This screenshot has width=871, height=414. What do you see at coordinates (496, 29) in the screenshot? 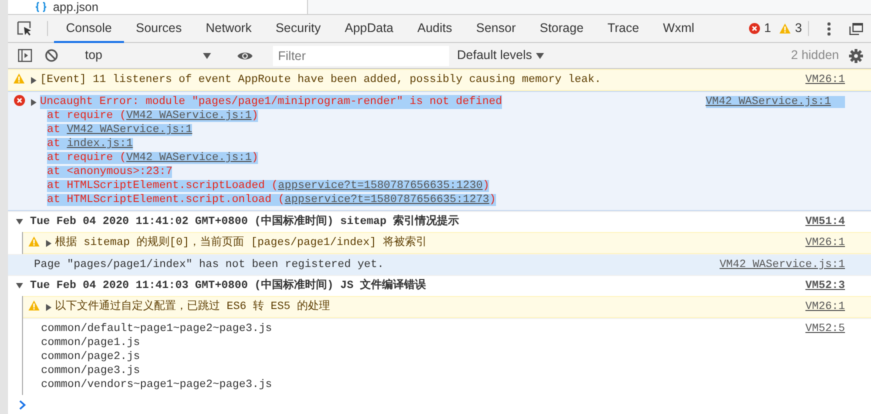
I see `panel-tab: Sensor` at bounding box center [496, 29].